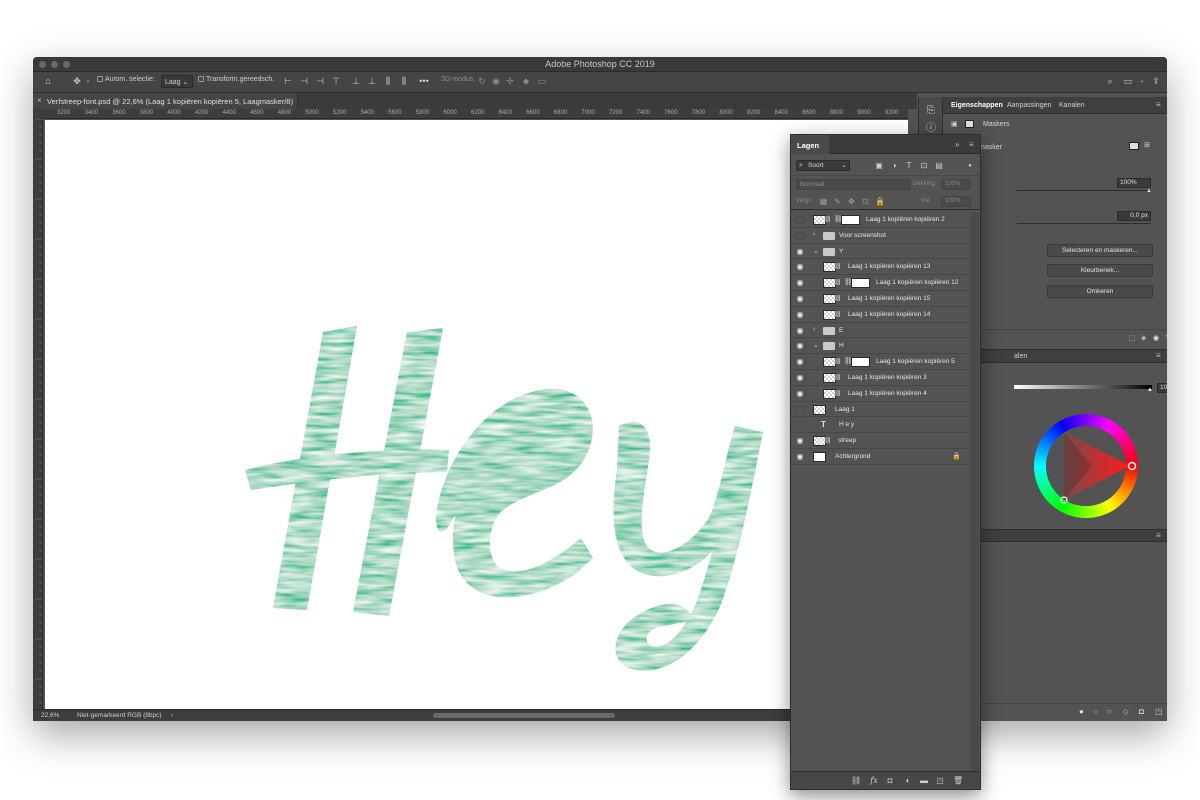 This screenshot has height=800, width=1200. I want to click on 3d-roll-icon: ◉, so click(496, 81).